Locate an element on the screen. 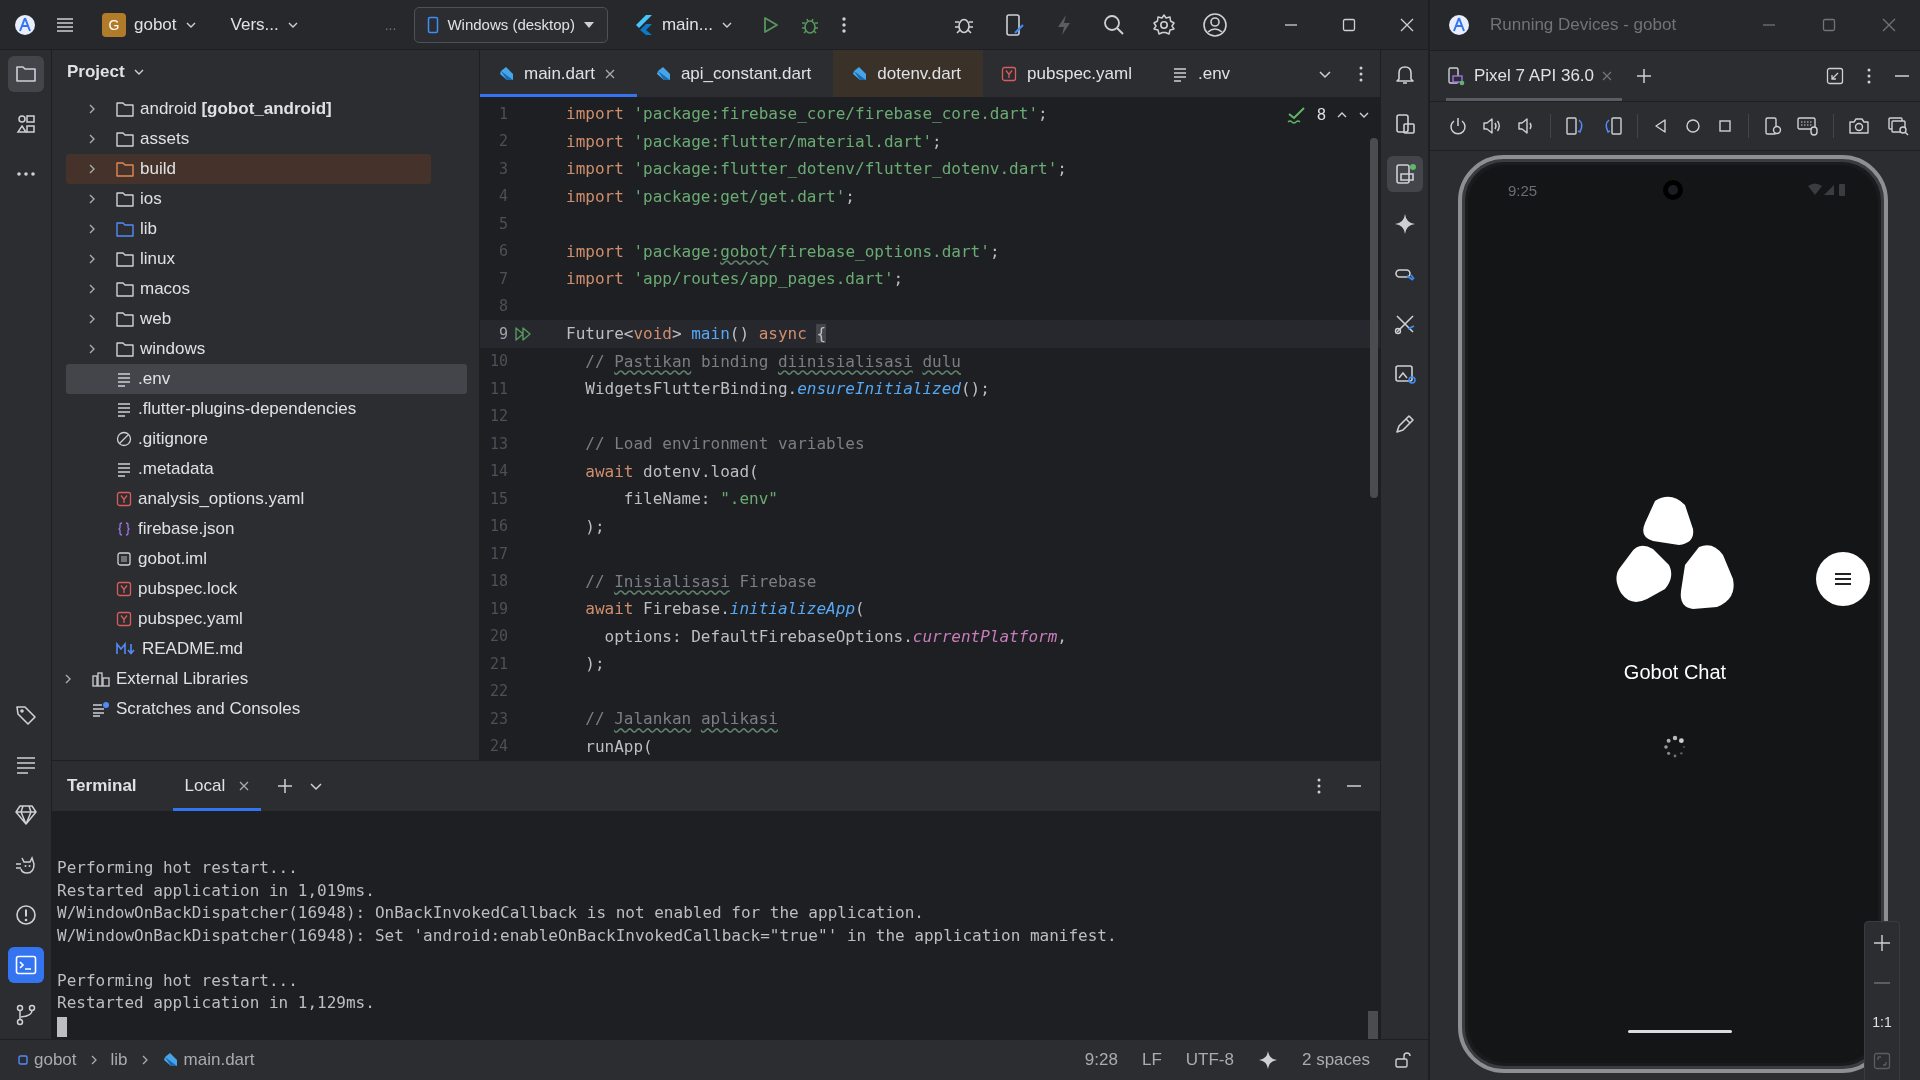 The height and width of the screenshot is (1080, 1920). menu-button is located at coordinates (1843, 579).